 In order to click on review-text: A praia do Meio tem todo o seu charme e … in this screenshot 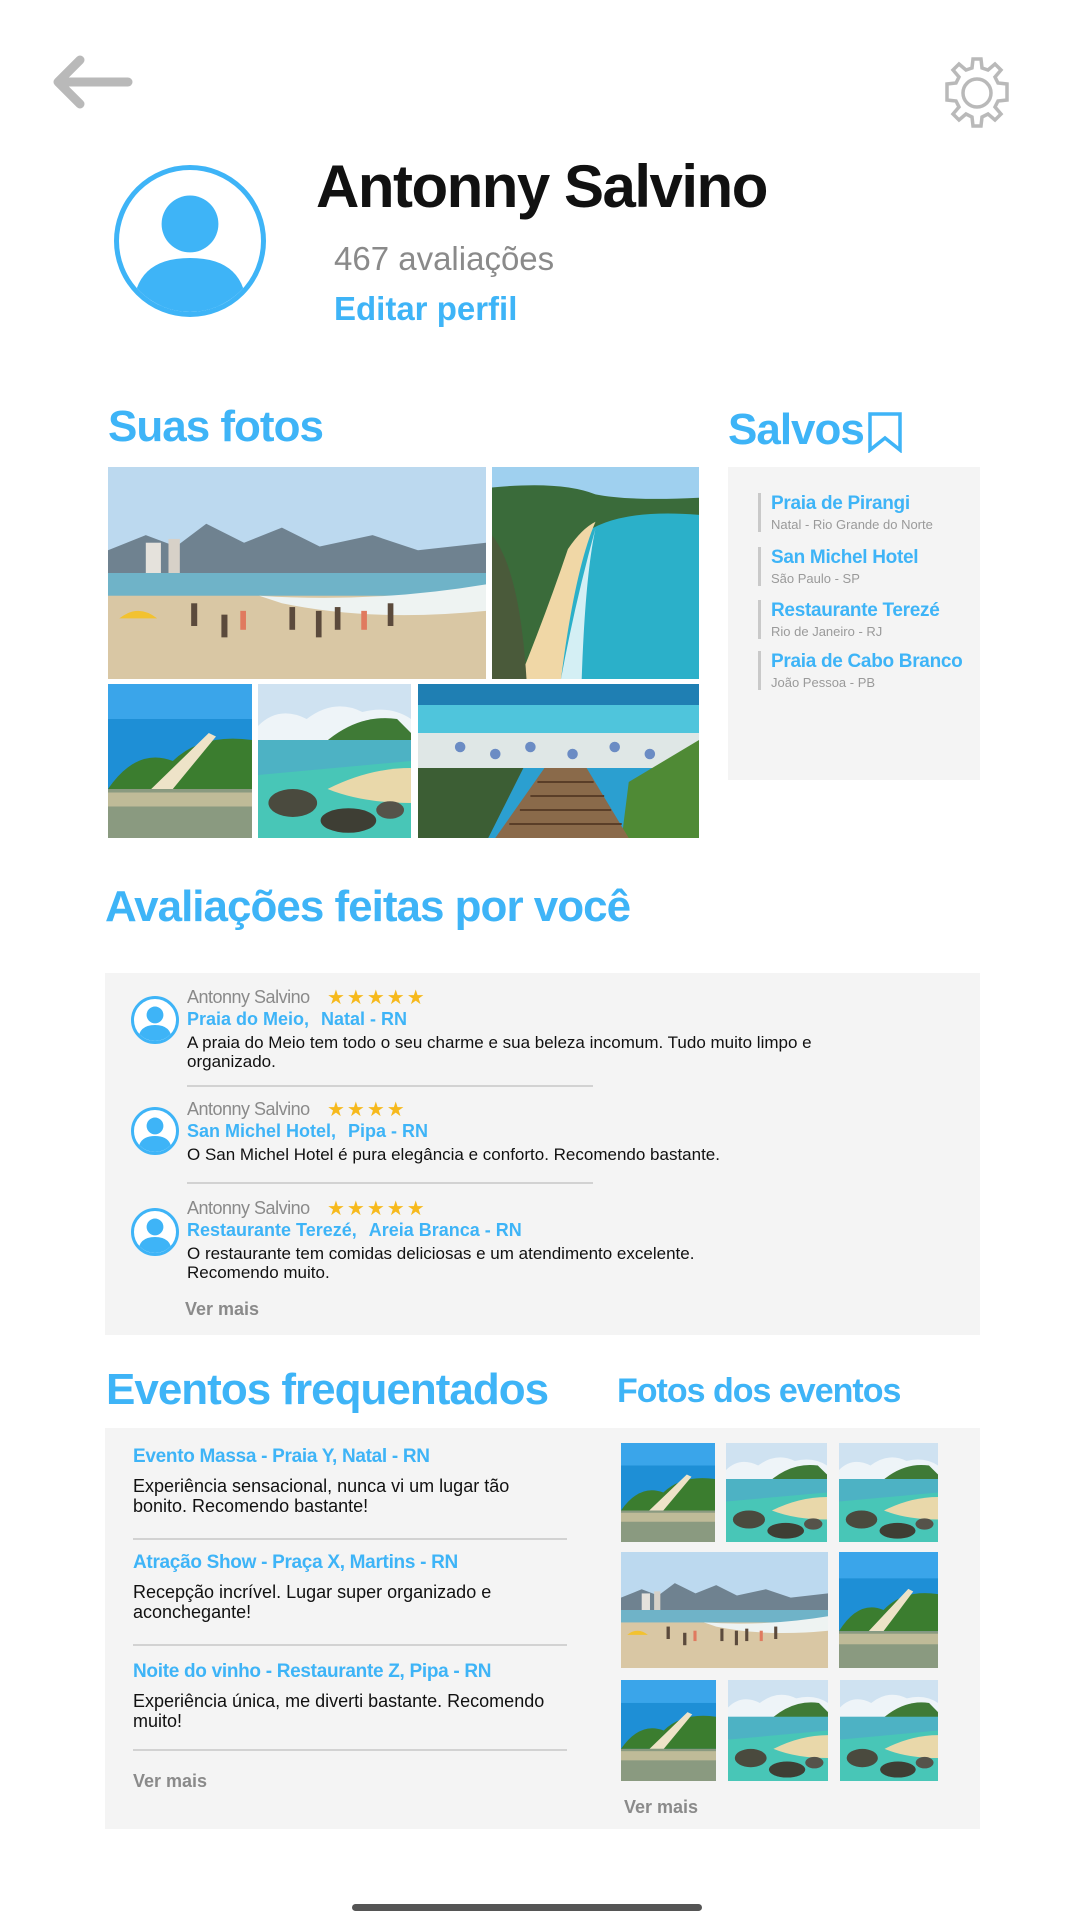, I will do `click(499, 1052)`.